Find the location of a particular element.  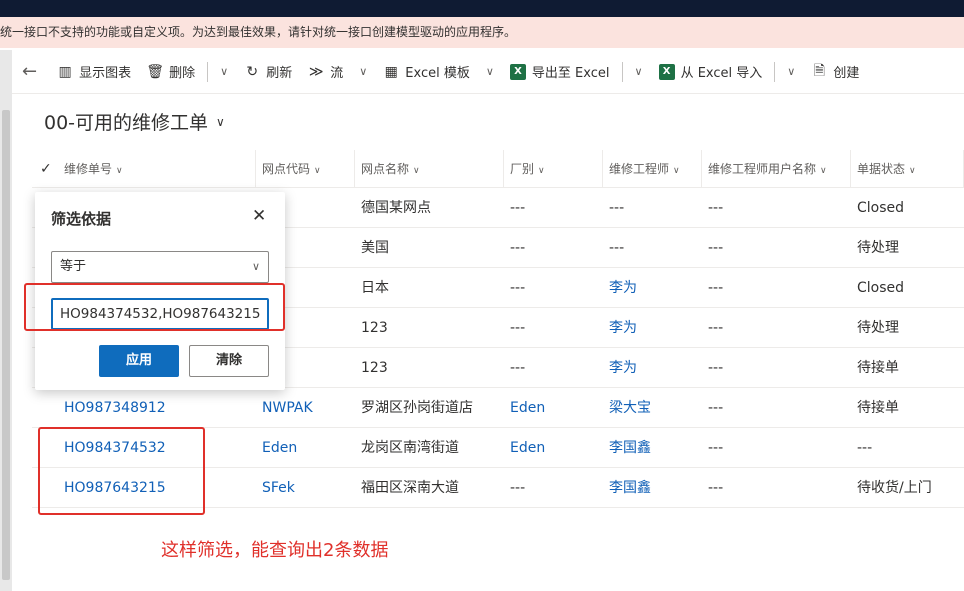

view-title: 00-可用的维修工单 is located at coordinates (126, 123).